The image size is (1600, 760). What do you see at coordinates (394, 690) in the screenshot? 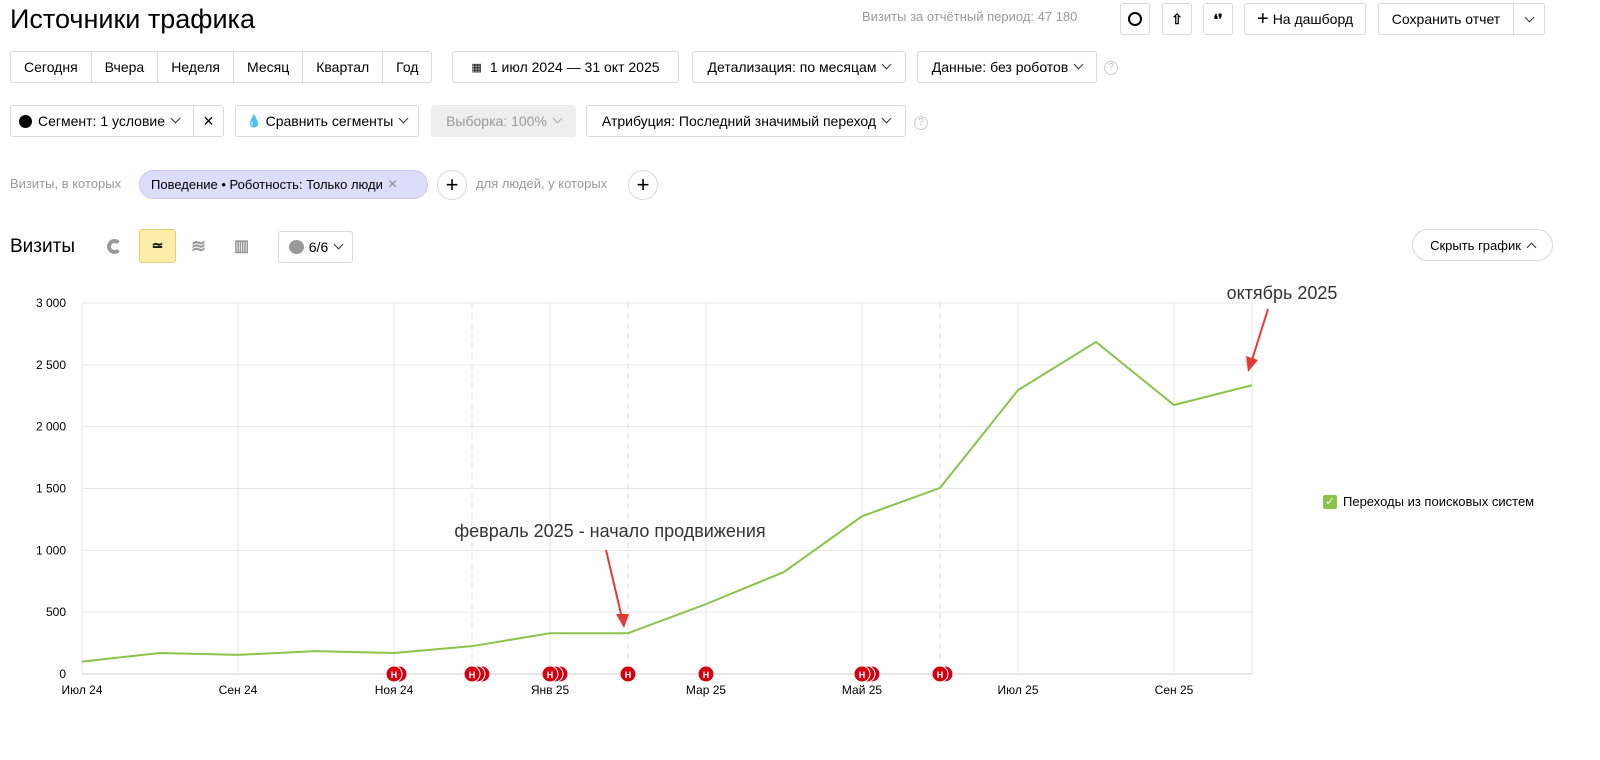
I see `x-tick-label: Ноя 24` at bounding box center [394, 690].